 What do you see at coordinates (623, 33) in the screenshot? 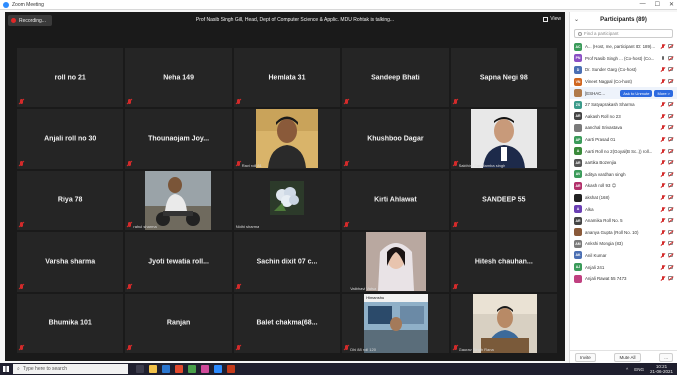
I see `participant-search-input: Find a participant` at bounding box center [623, 33].